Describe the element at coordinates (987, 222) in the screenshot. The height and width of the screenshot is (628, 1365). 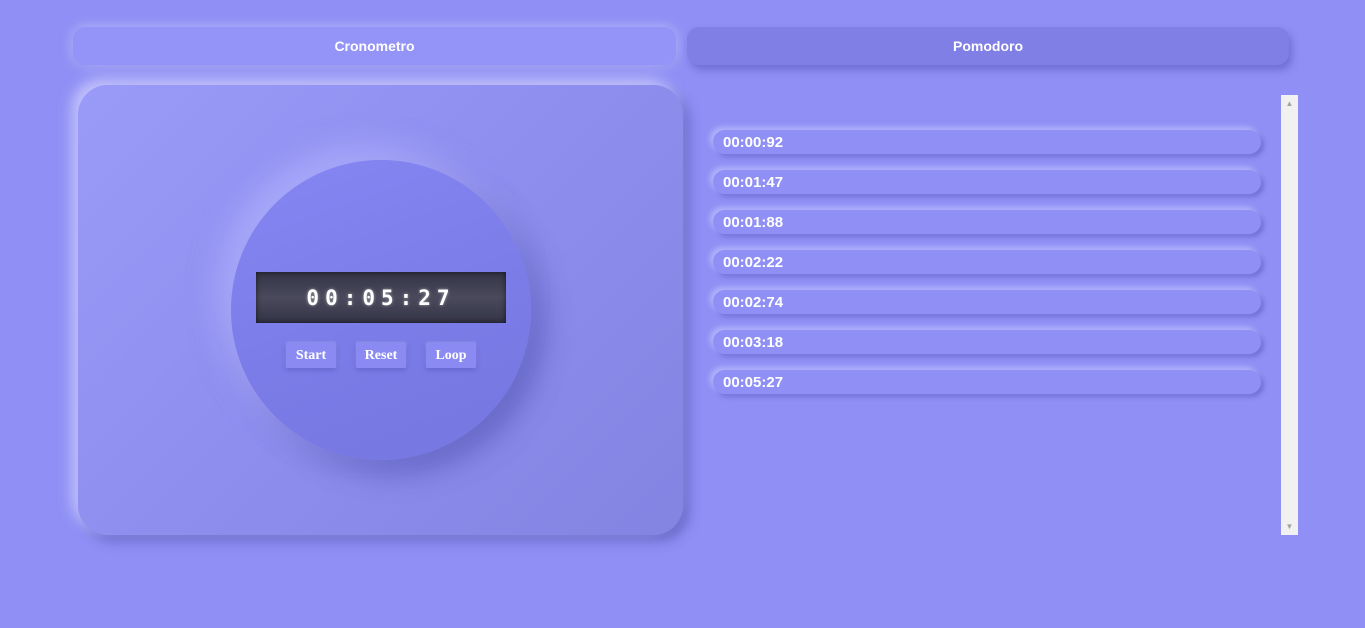
I see `lap-item: 00:01:88` at that location.